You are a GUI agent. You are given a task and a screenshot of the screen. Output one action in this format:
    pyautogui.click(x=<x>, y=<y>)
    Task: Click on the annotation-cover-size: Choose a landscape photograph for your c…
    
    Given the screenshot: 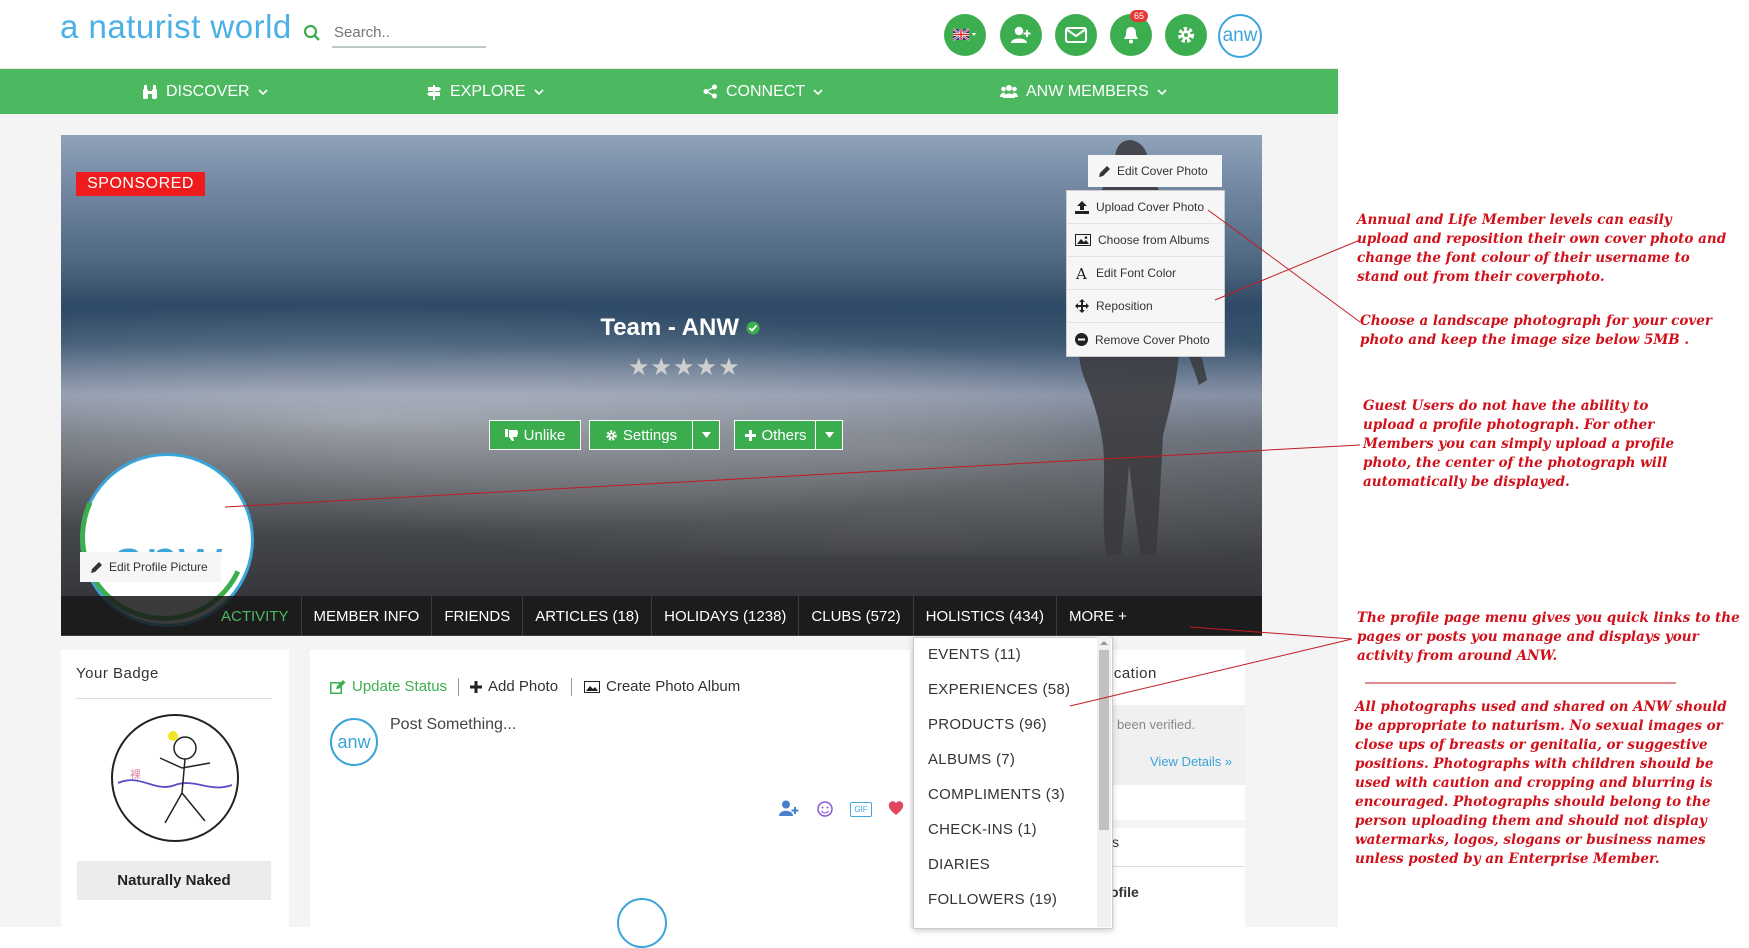 What is the action you would take?
    pyautogui.click(x=1536, y=330)
    